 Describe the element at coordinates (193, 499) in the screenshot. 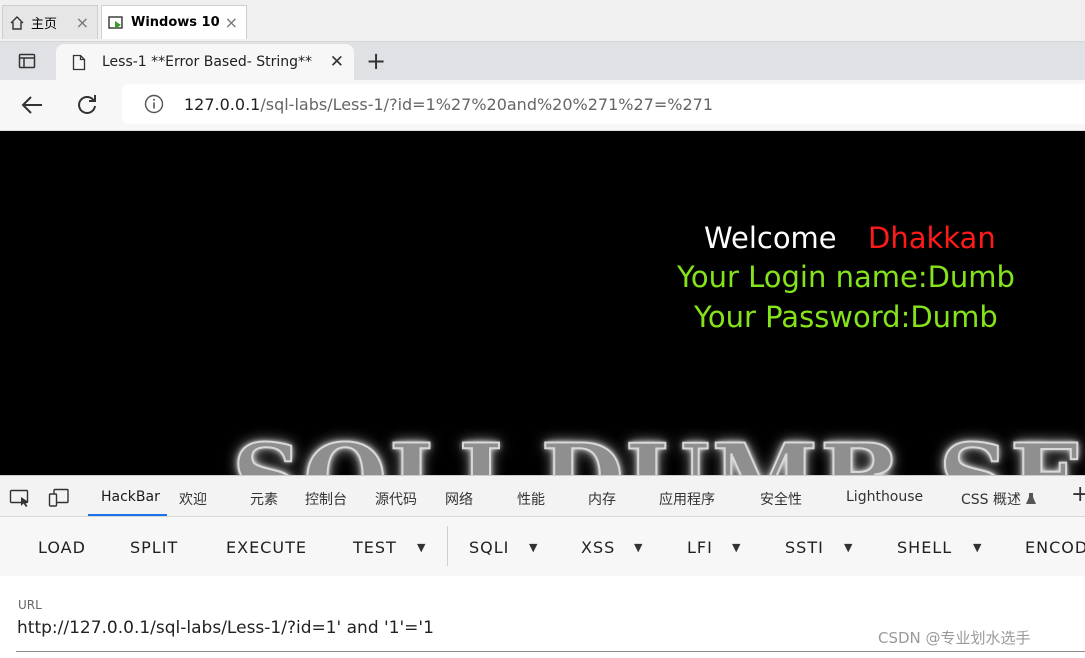

I see `devtools-tab-welcome: 欢迎` at that location.